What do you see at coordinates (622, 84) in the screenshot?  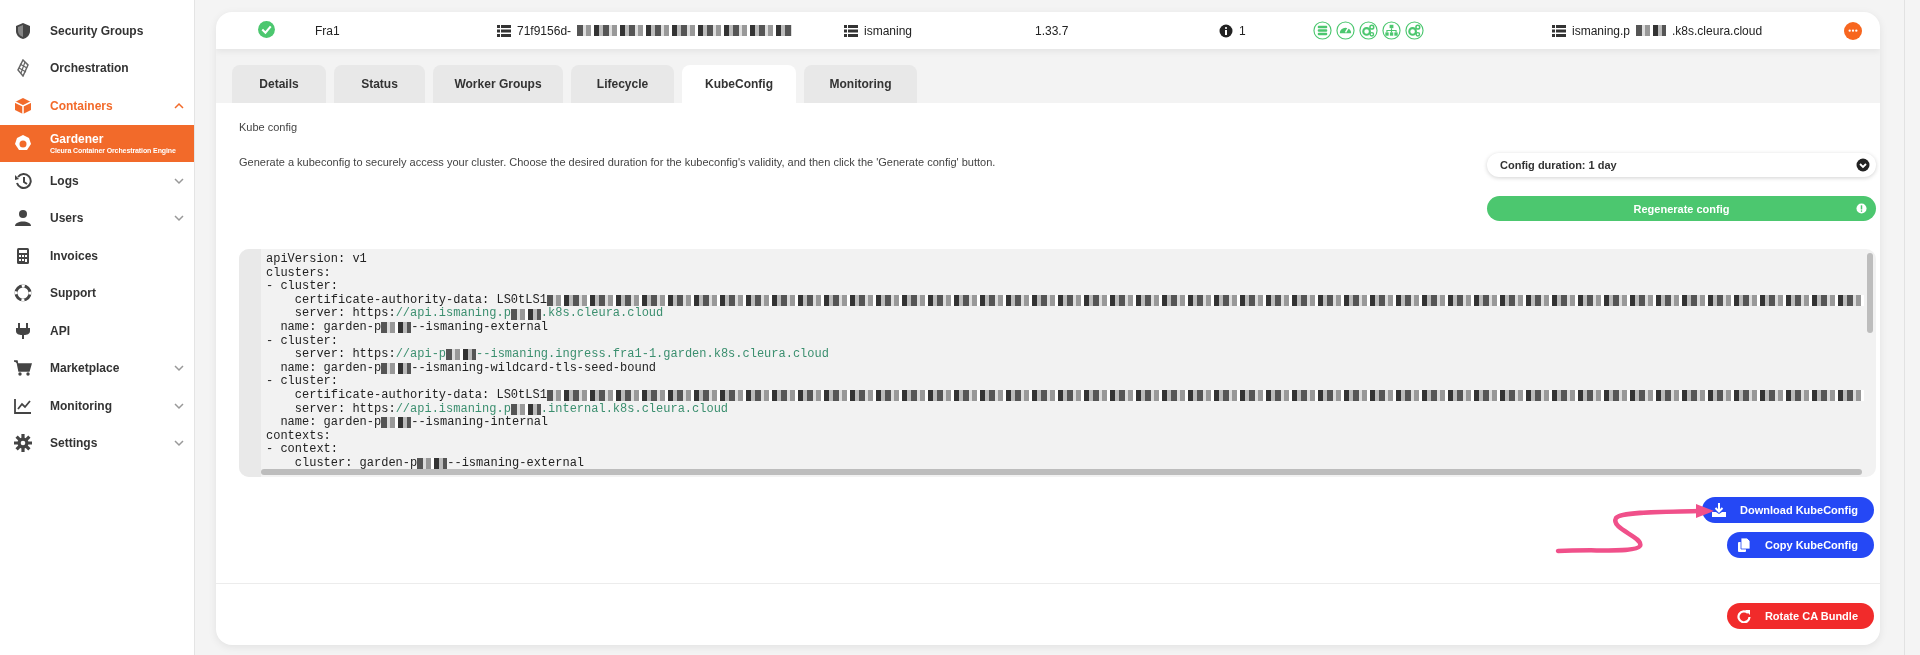 I see `tab: Lifecycle` at bounding box center [622, 84].